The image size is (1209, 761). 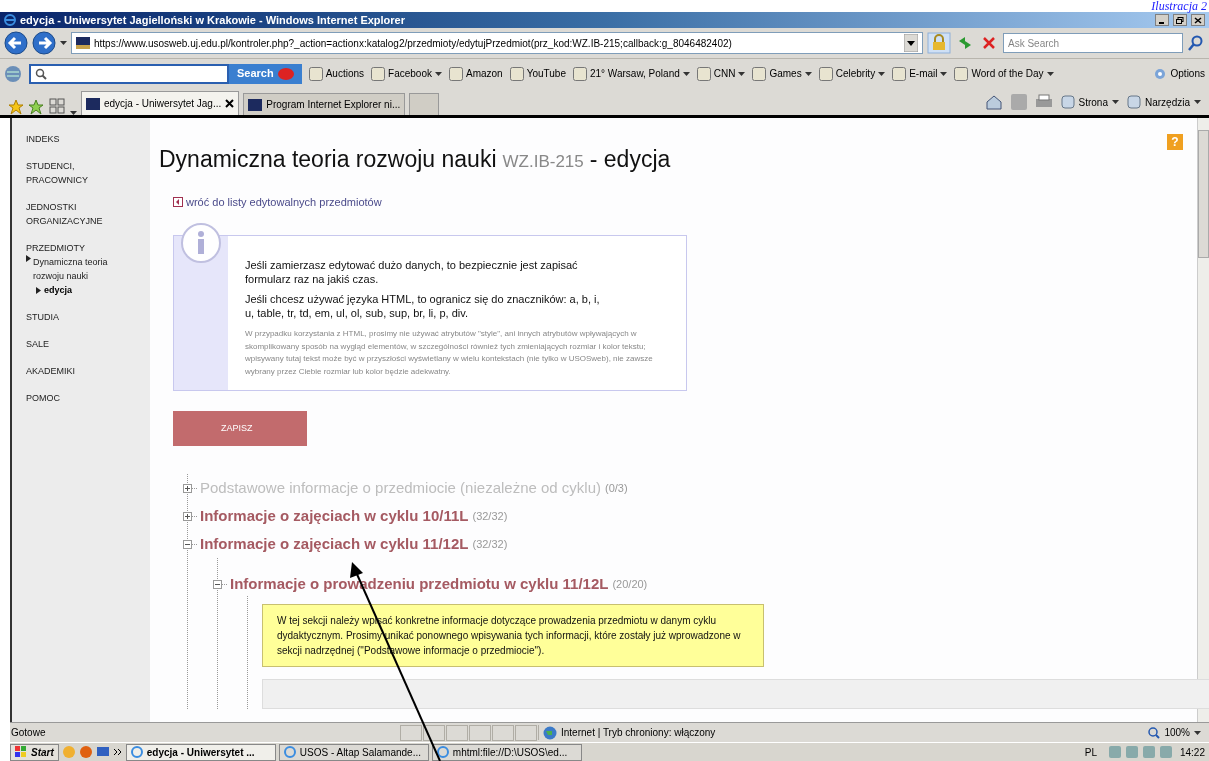 I want to click on toolbar-link: Auctions, so click(x=336, y=73).